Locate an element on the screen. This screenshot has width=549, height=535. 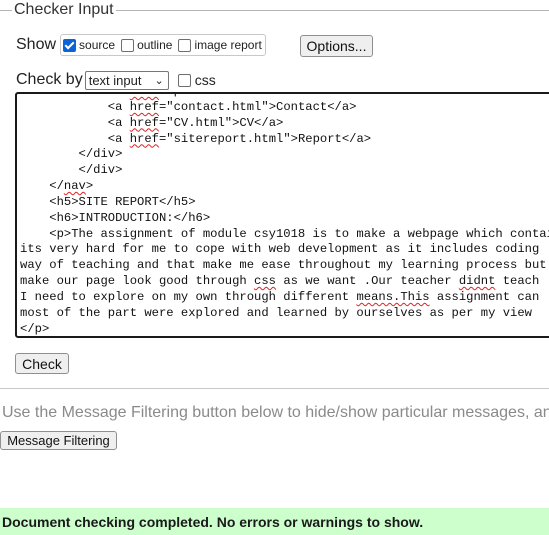
chevron-down-icon: ⌄ is located at coordinates (159, 80).